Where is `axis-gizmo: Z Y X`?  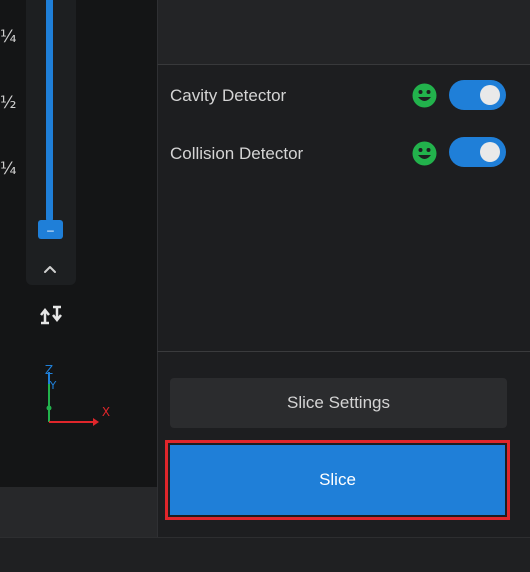
axis-gizmo: Z Y X is located at coordinates (77, 394).